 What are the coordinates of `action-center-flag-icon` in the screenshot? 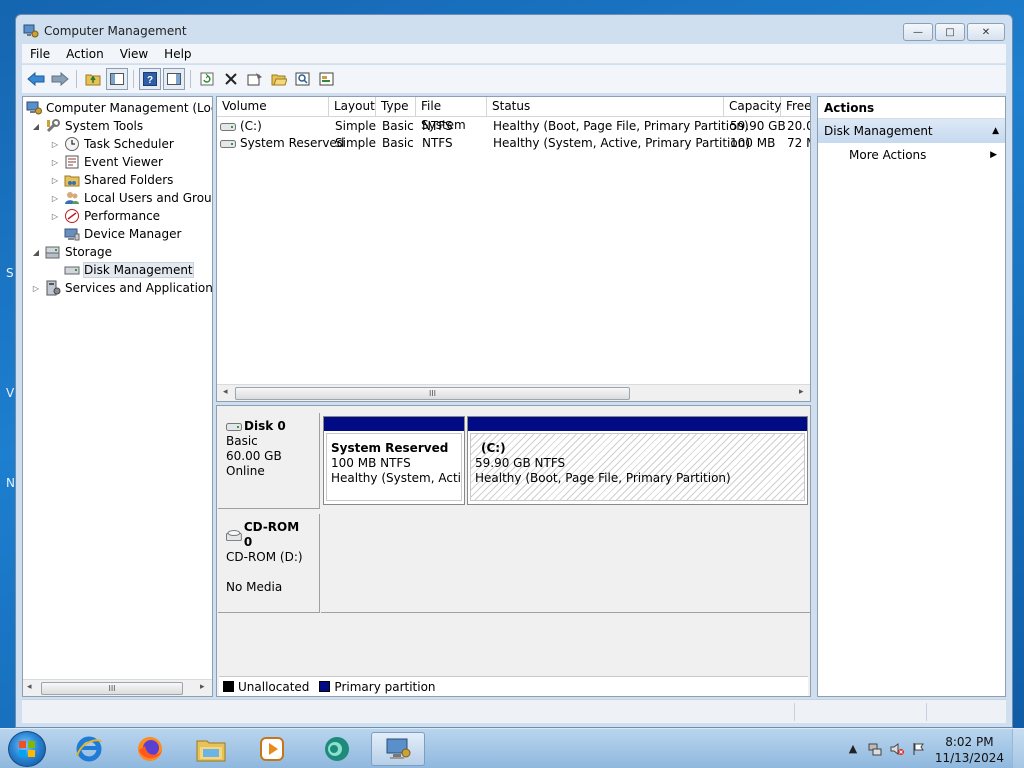 It's located at (919, 749).